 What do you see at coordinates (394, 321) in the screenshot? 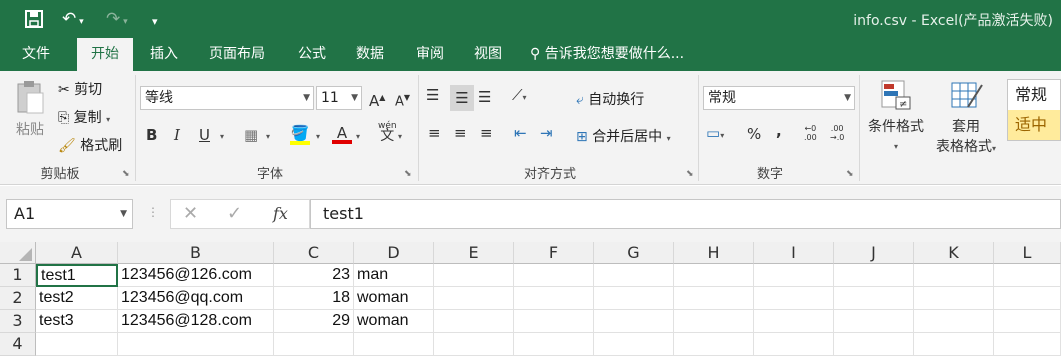
I see `cell-d3: woman` at bounding box center [394, 321].